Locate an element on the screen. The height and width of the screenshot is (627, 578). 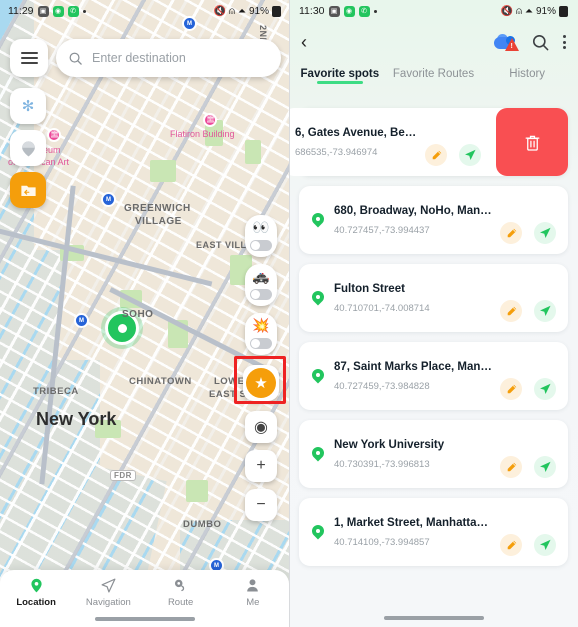
tab-active-underline is located at coordinates (339, 82).